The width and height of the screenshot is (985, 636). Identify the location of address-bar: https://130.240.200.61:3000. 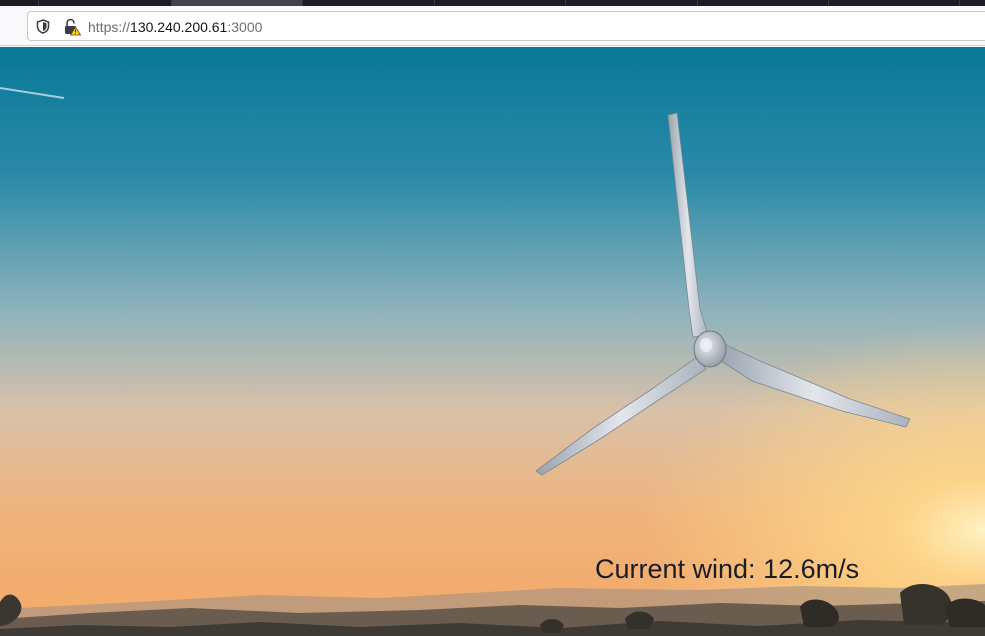
(506, 26).